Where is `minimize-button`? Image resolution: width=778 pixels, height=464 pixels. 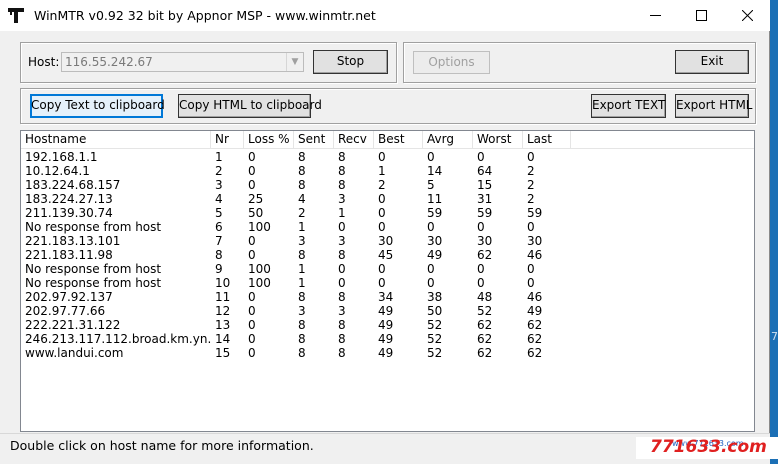 minimize-button is located at coordinates (655, 15).